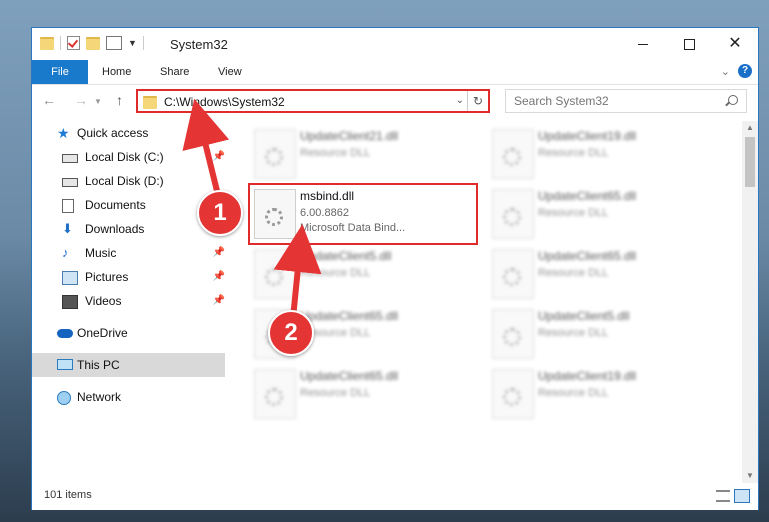  Describe the element at coordinates (70, 182) in the screenshot. I see `drive-icon` at that location.